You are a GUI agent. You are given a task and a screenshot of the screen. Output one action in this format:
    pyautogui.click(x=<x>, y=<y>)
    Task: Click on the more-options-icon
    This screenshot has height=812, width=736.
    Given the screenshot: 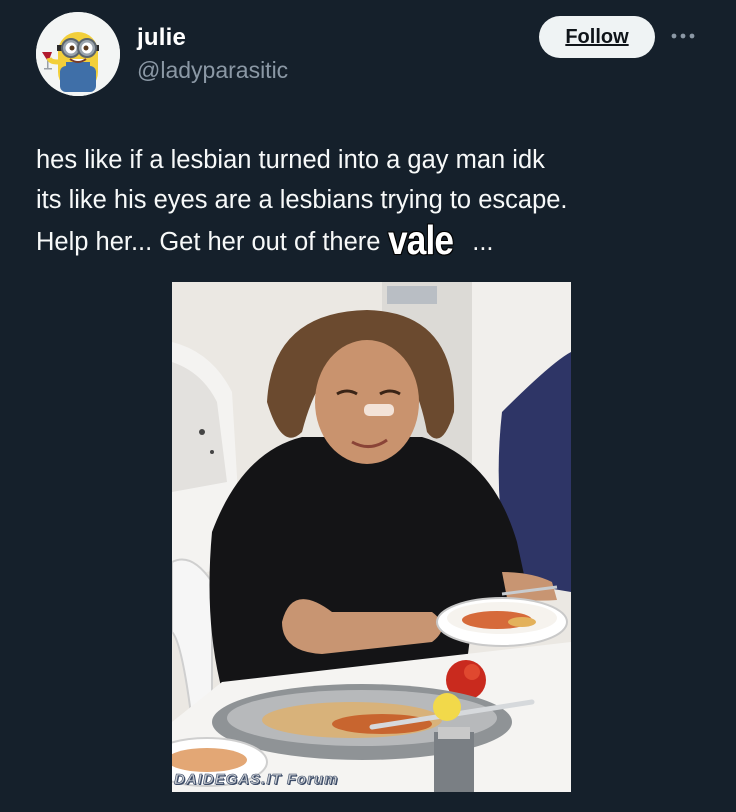 What is the action you would take?
    pyautogui.click(x=683, y=36)
    